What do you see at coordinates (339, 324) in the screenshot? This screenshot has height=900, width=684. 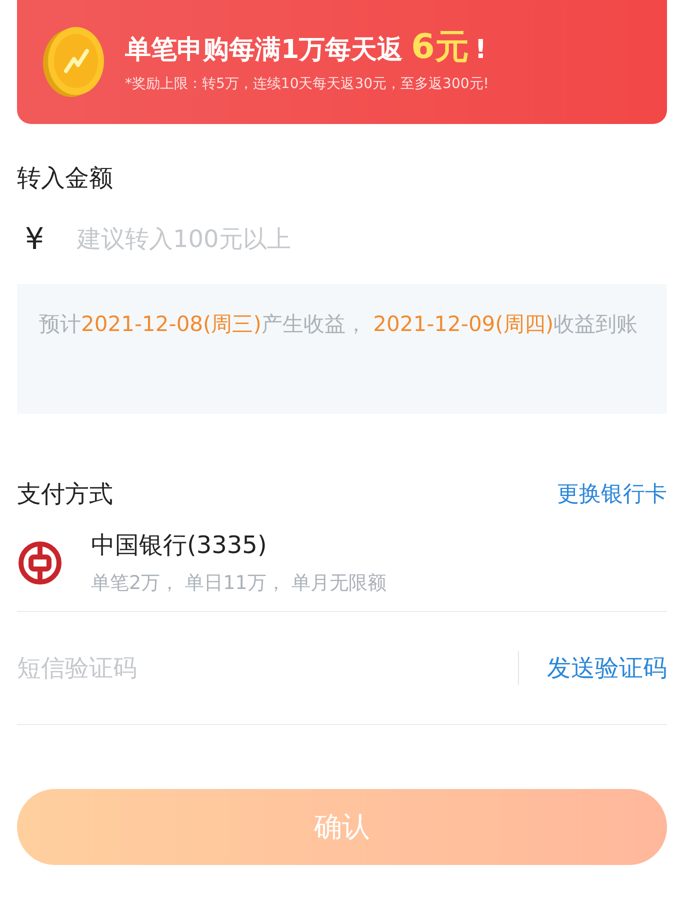 I see `earnings-schedule: 预计2021-12-08(周三)产生收益， 2021-12-09(周四)收益到账` at bounding box center [339, 324].